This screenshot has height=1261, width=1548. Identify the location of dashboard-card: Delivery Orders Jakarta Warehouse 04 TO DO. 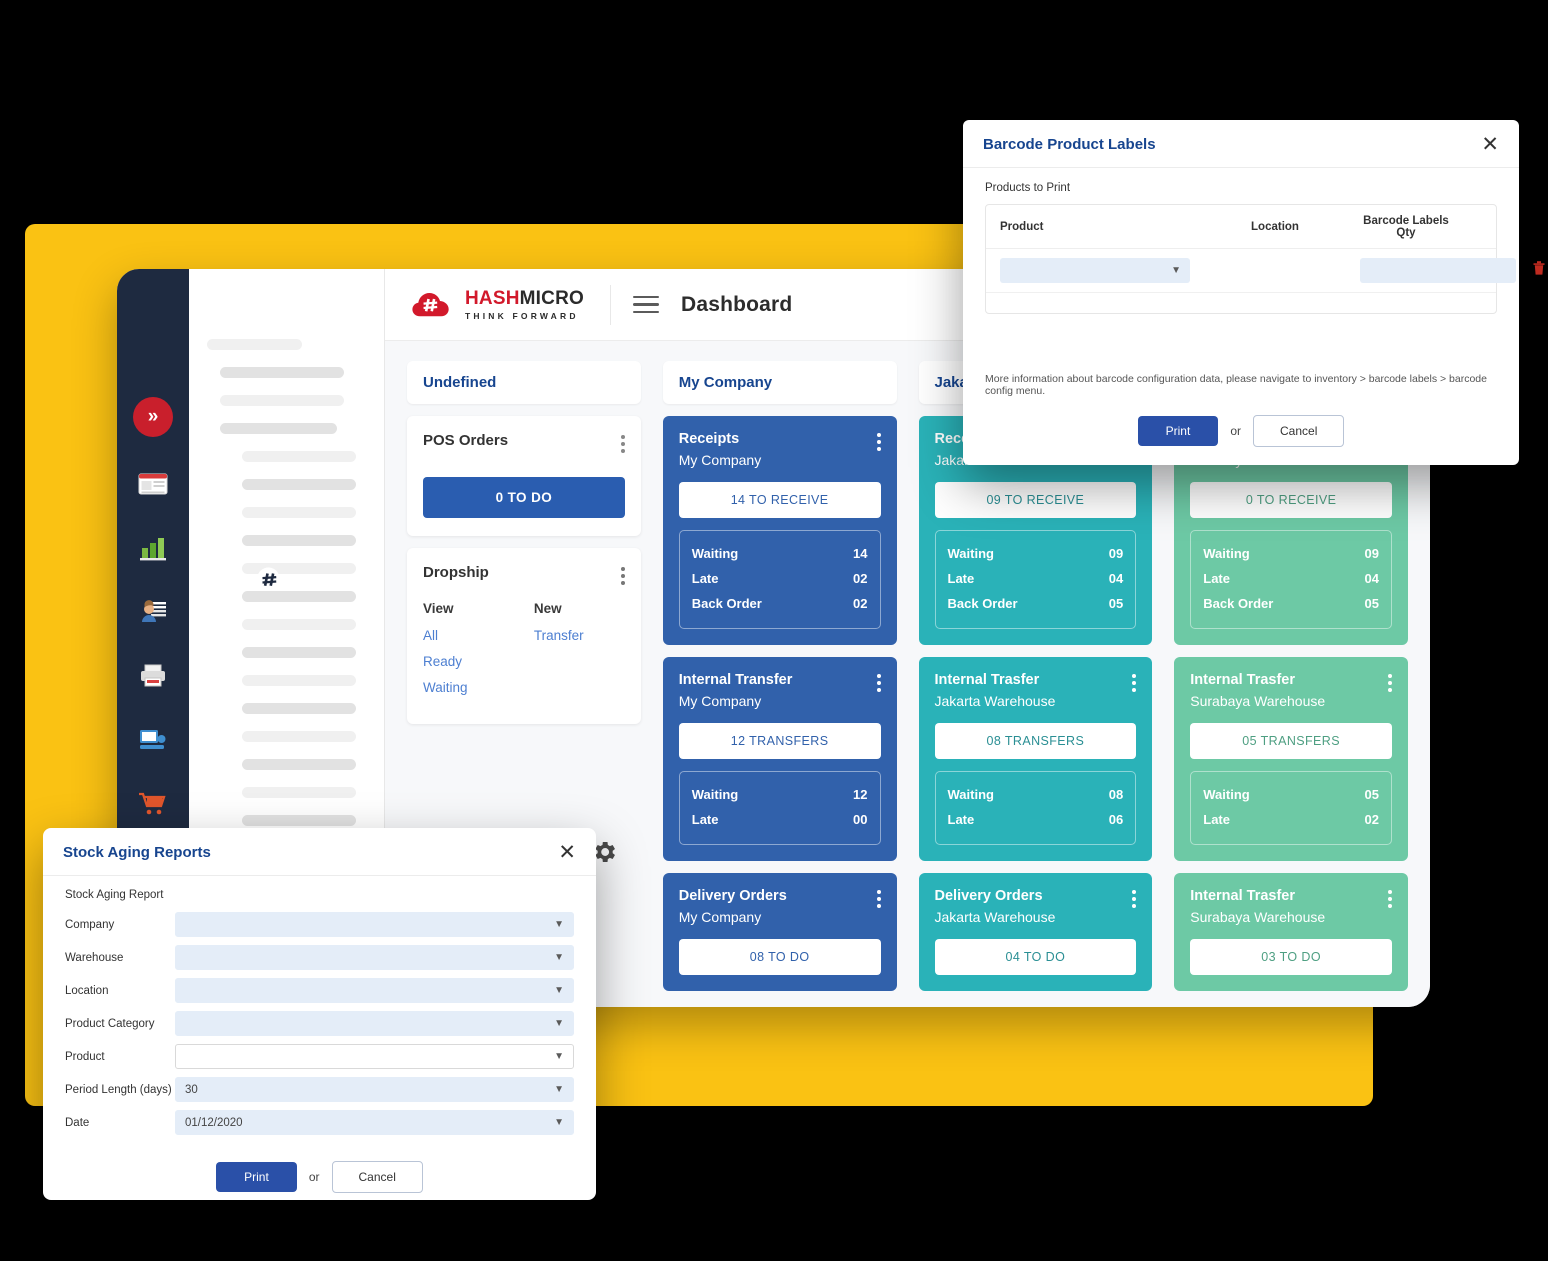
(1035, 932).